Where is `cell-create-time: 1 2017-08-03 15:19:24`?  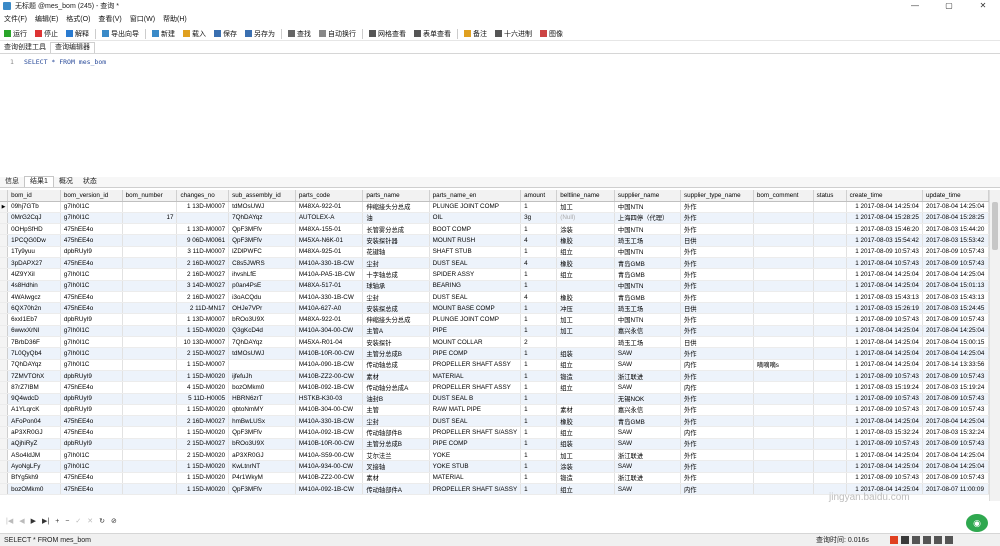 cell-create-time: 1 2017-08-03 15:19:24 is located at coordinates (884, 387).